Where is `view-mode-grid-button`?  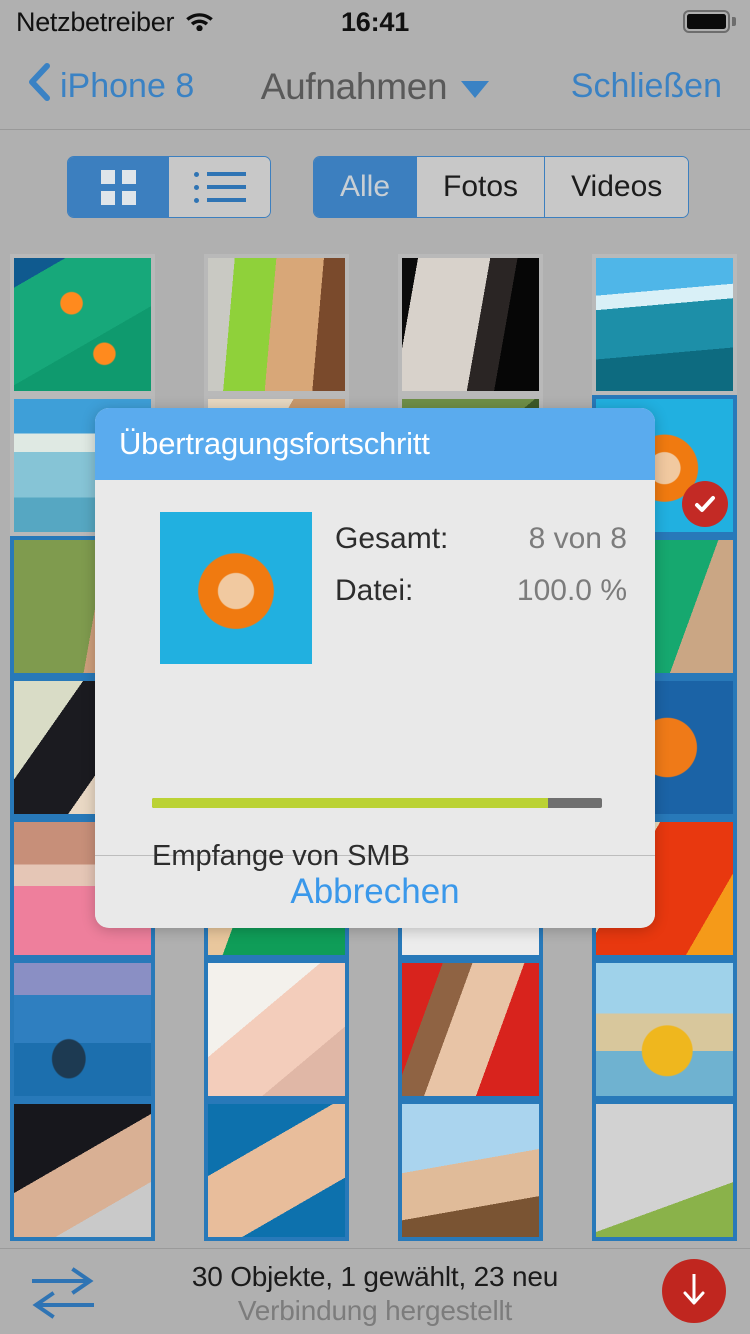 view-mode-grid-button is located at coordinates (118, 187).